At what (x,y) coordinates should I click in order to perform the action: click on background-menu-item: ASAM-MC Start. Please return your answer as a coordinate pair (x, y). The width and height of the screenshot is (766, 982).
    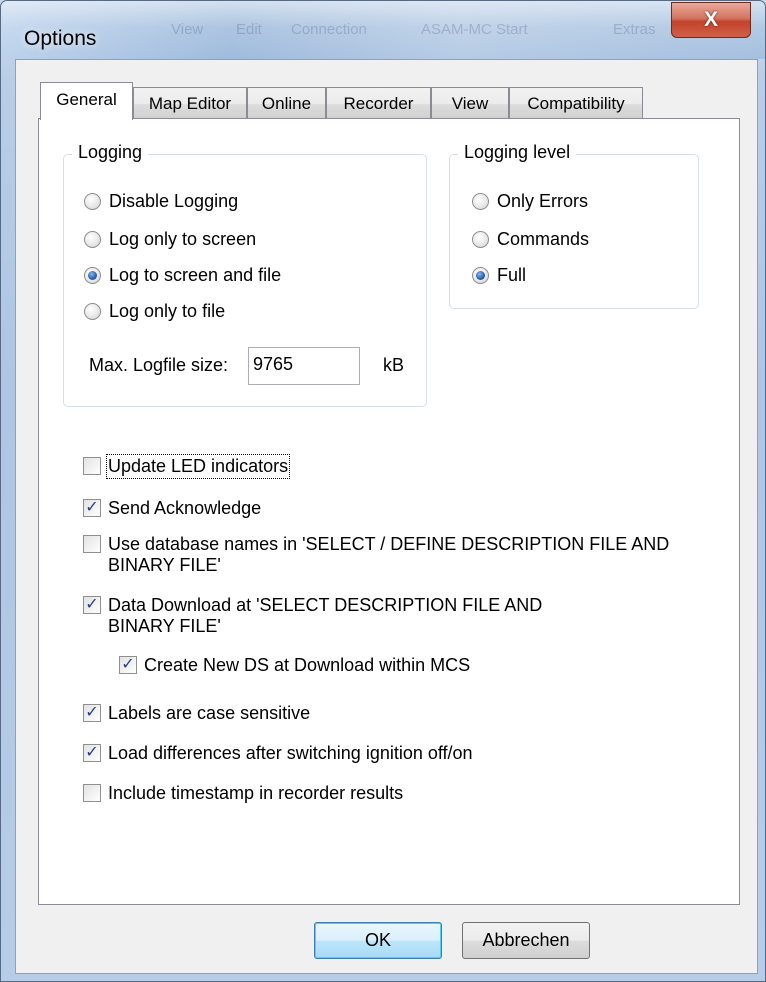
    Looking at the image, I should click on (474, 29).